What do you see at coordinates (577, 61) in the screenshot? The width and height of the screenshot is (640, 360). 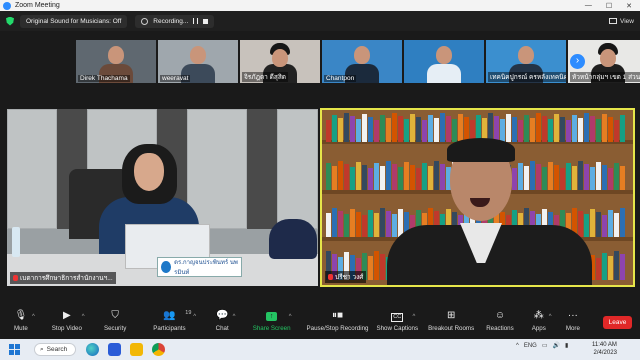 I see `gallery-next-icon: ›` at bounding box center [577, 61].